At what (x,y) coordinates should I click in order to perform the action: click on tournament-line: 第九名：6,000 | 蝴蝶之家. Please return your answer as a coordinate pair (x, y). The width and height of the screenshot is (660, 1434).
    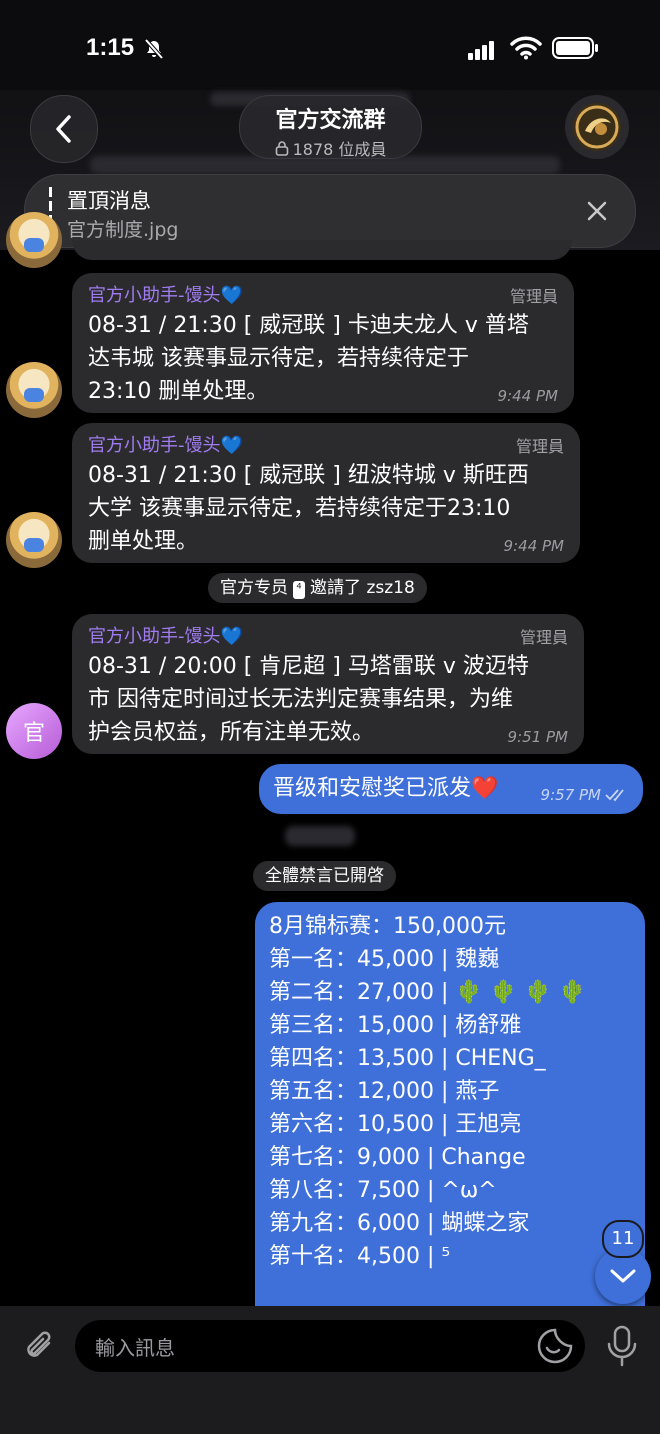
    Looking at the image, I should click on (399, 1223).